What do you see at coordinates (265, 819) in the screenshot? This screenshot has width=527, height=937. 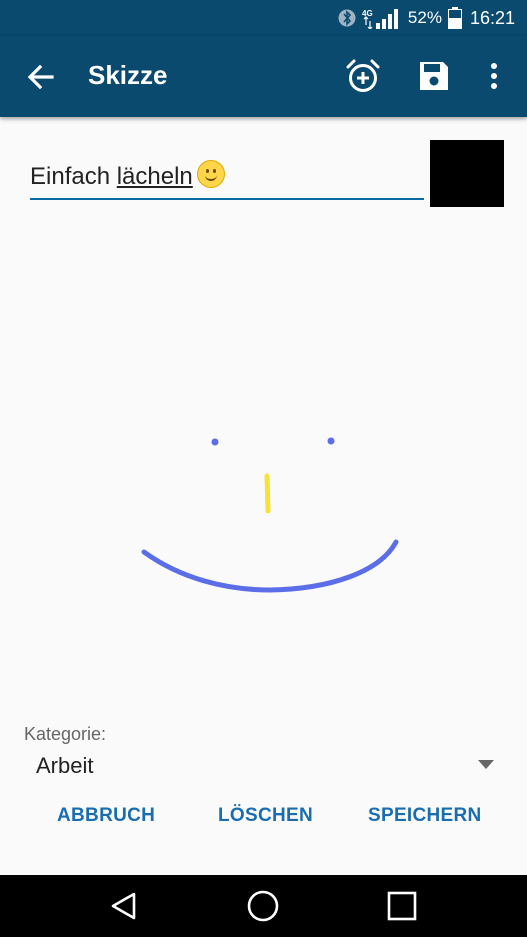 I see `delete-button: LÖSCHEN` at bounding box center [265, 819].